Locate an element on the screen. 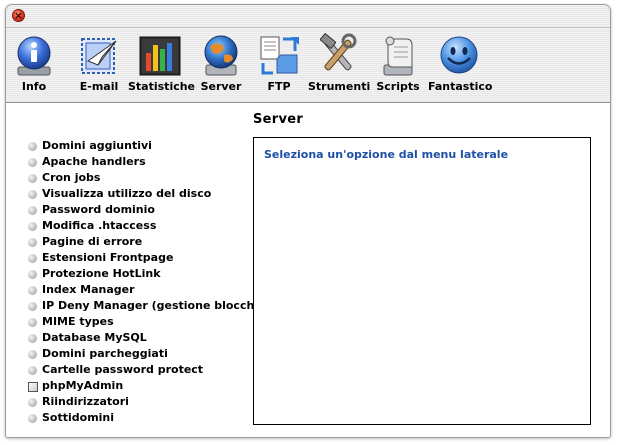  menu-item-cartelle-password: Cartelle password protect is located at coordinates (153, 370).